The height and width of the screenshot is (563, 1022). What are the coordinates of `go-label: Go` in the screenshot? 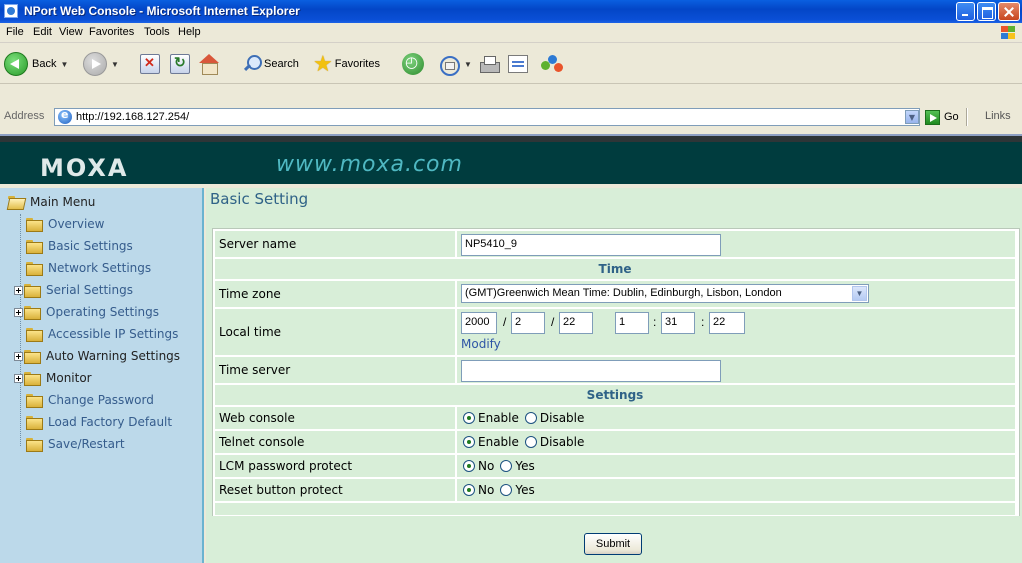 It's located at (951, 117).